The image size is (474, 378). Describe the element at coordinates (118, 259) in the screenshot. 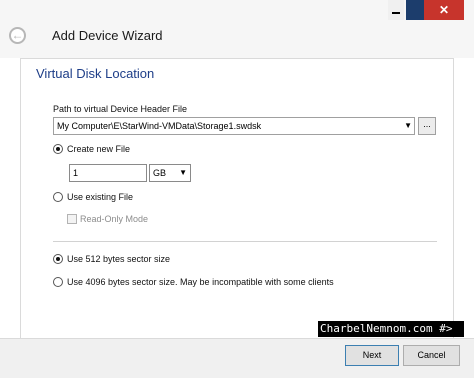

I see `sector-512-label: Use 512 bytes sector size` at that location.